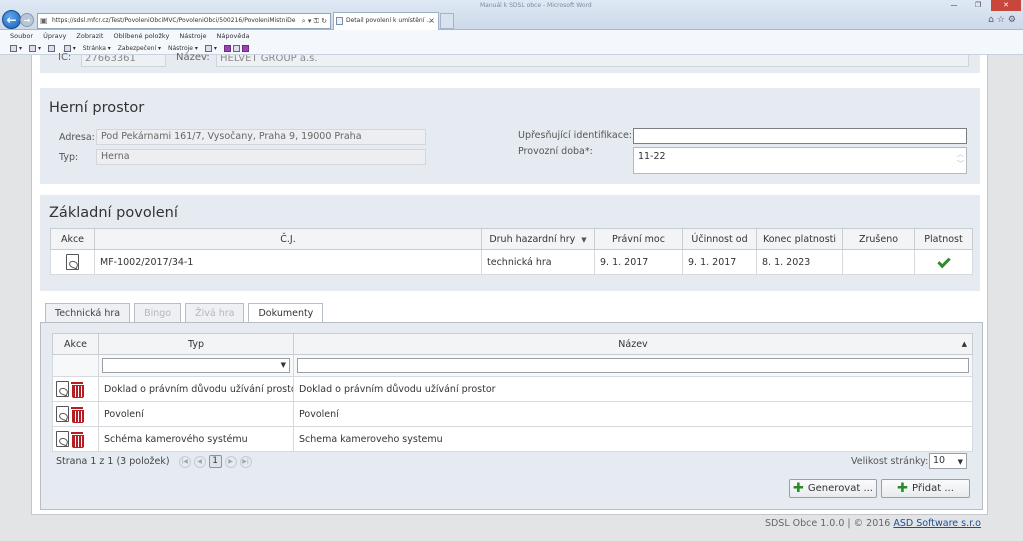  What do you see at coordinates (199, 461) in the screenshot?
I see `prev-page-icon: ◀` at bounding box center [199, 461].